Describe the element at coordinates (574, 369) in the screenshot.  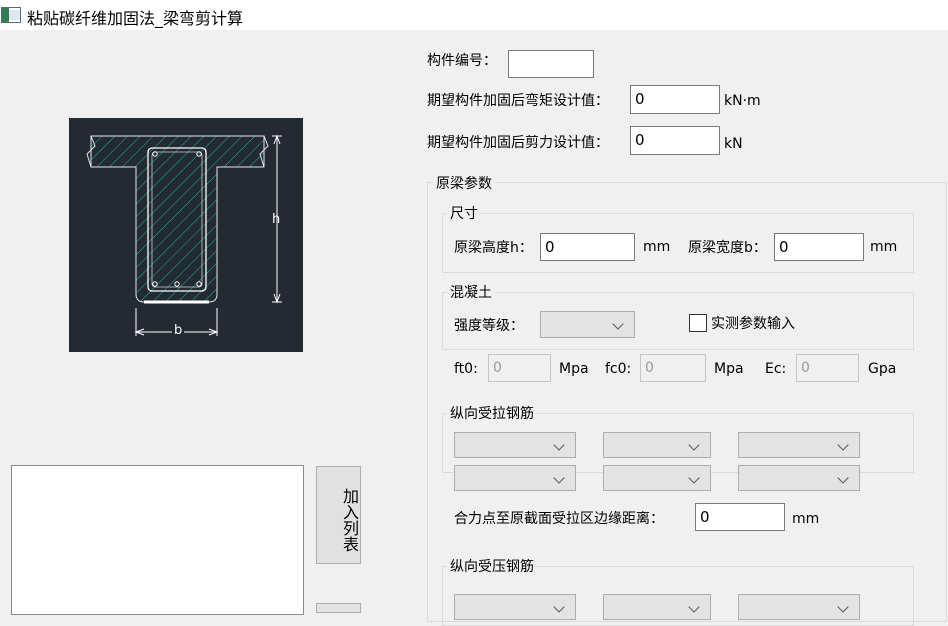
I see `ft0-unit: Mpa` at that location.